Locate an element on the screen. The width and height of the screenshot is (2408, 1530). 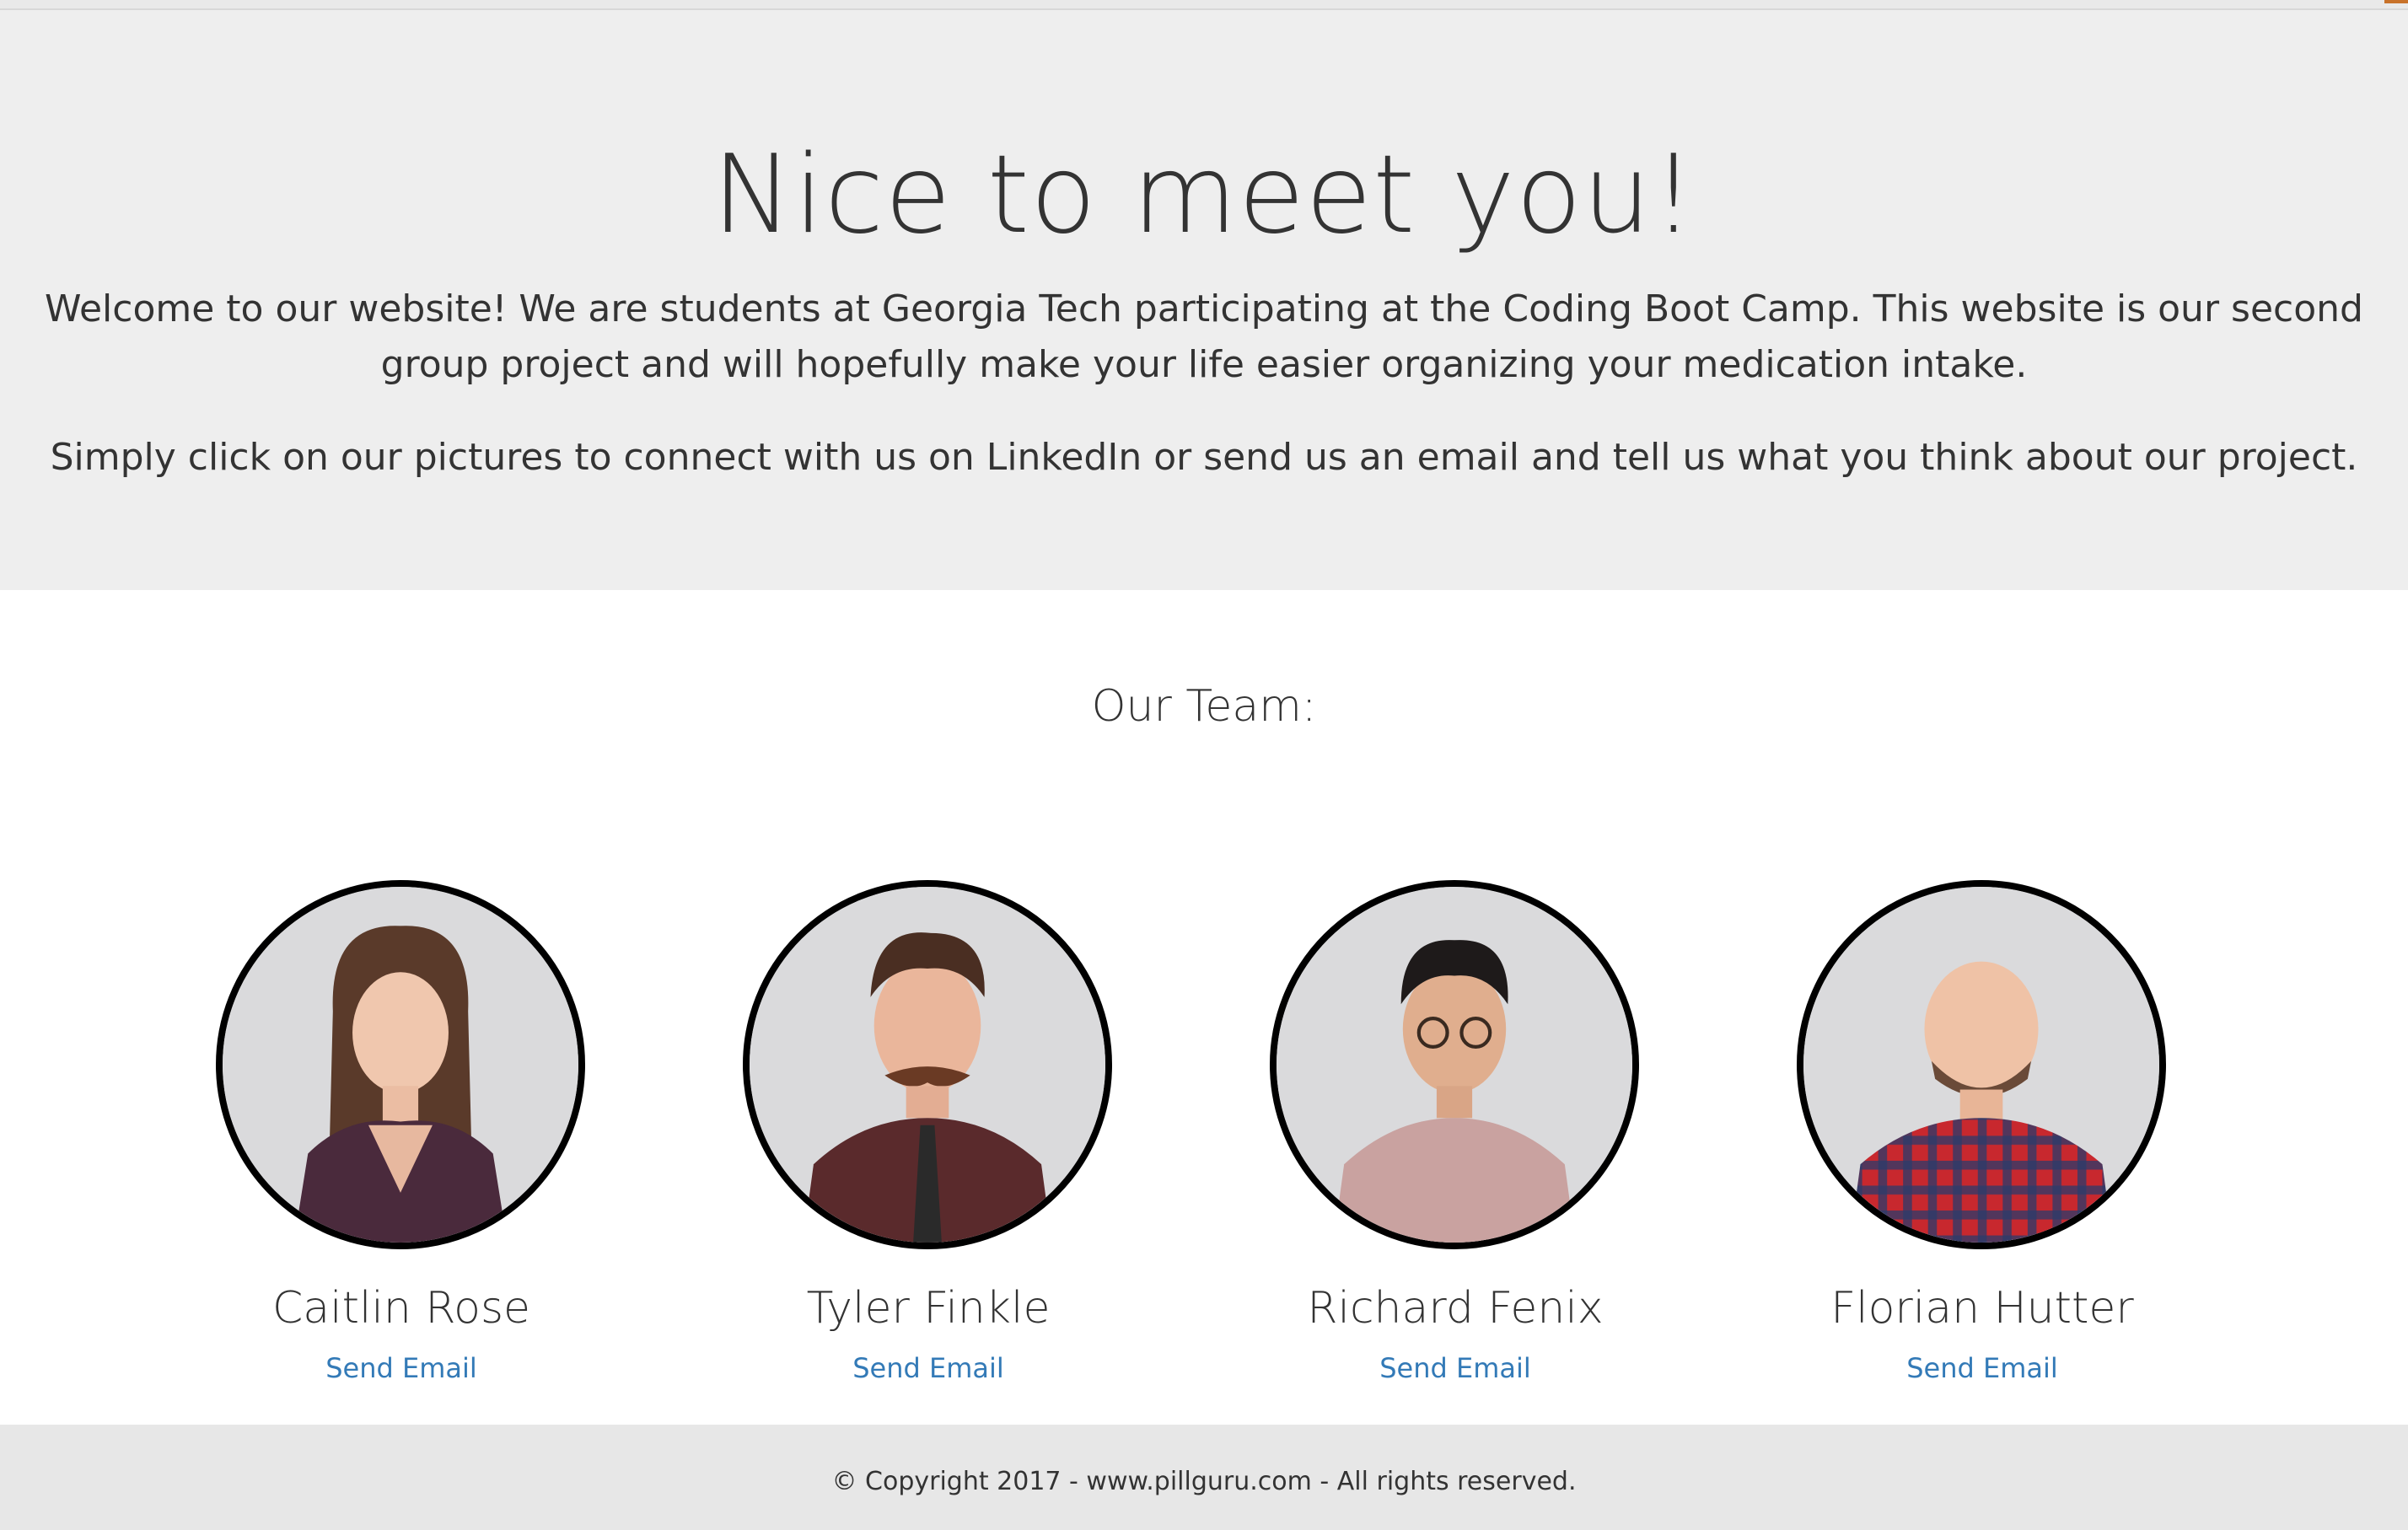
member-name: Tyler Finkle is located at coordinates (928, 1308).